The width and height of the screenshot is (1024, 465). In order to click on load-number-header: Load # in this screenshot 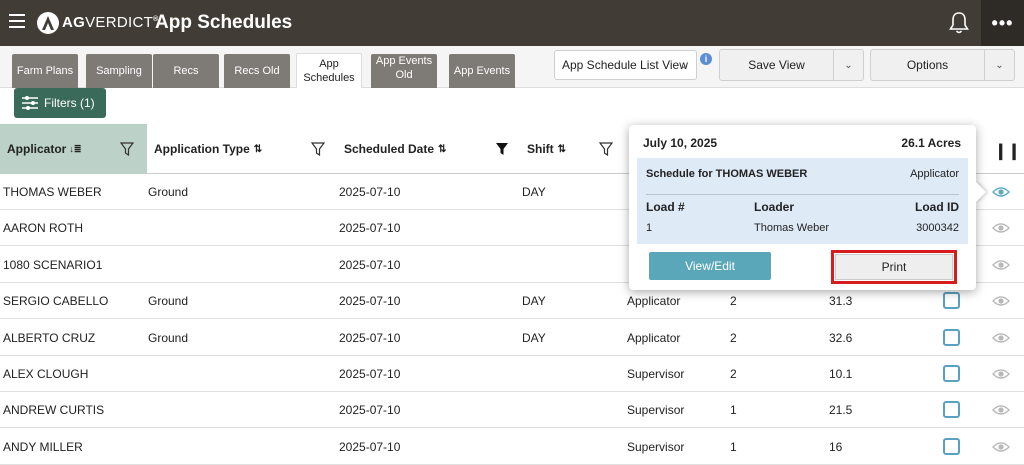, I will do `click(665, 207)`.